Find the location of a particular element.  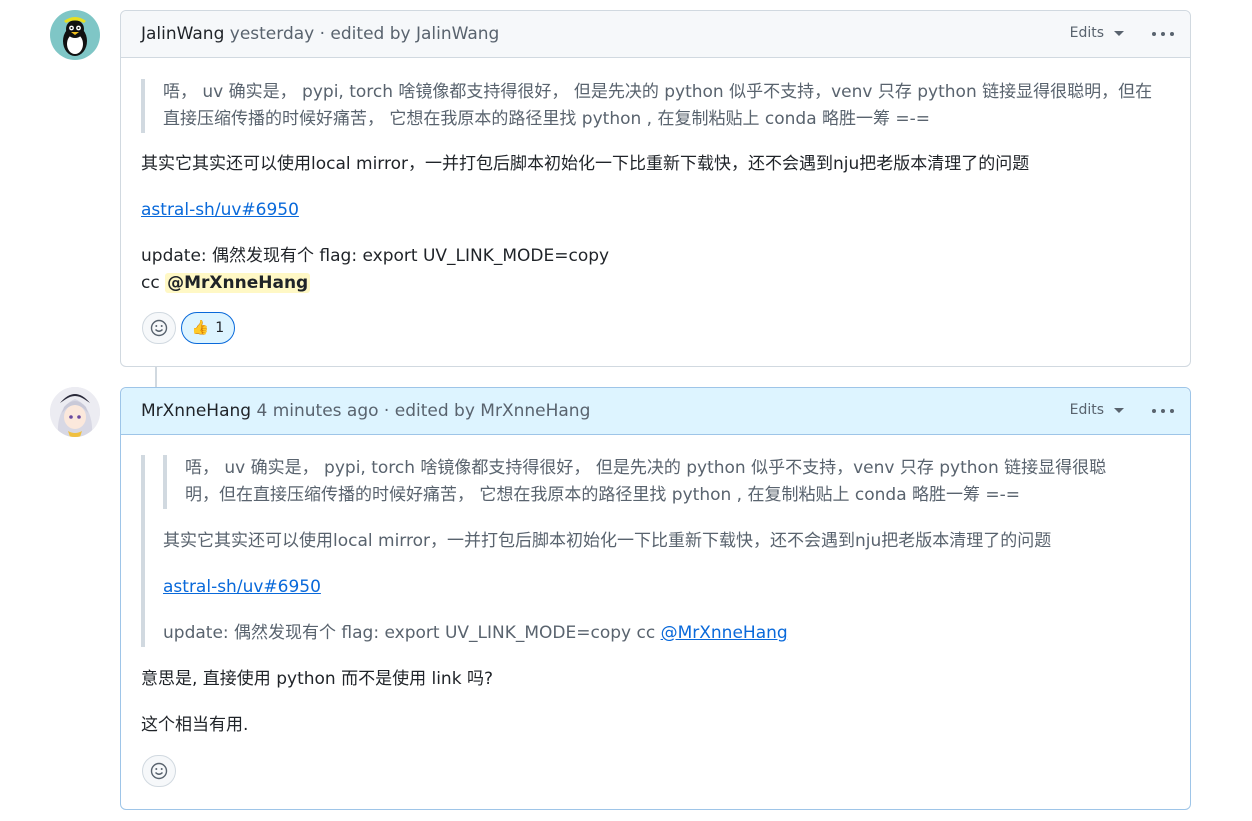

reaction-count: 1 is located at coordinates (220, 328).